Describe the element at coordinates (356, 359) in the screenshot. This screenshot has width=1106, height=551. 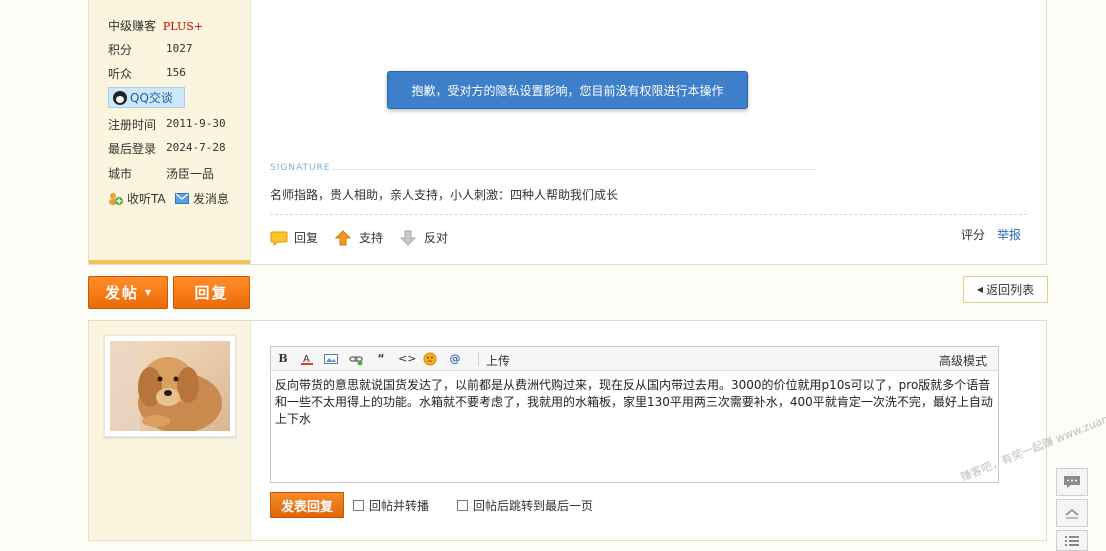
I see `link-icon` at that location.